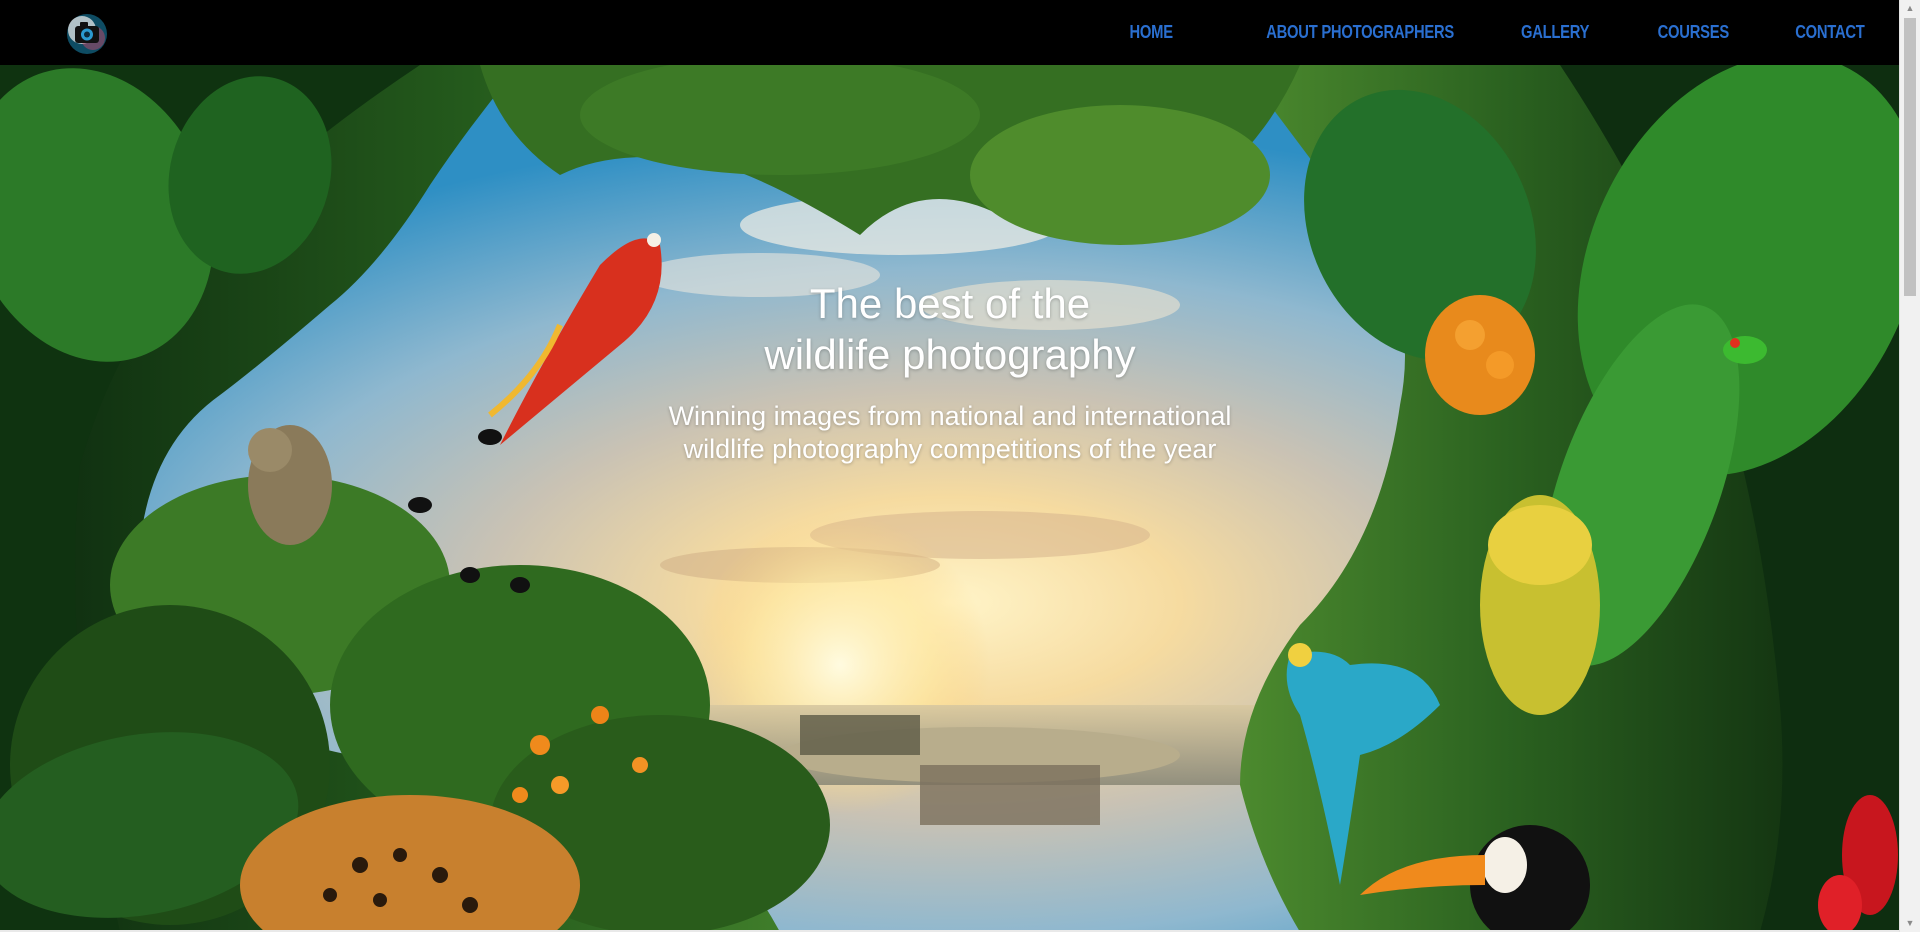  What do you see at coordinates (950, 329) in the screenshot?
I see `hero-headline: The best of the wildlife photography` at bounding box center [950, 329].